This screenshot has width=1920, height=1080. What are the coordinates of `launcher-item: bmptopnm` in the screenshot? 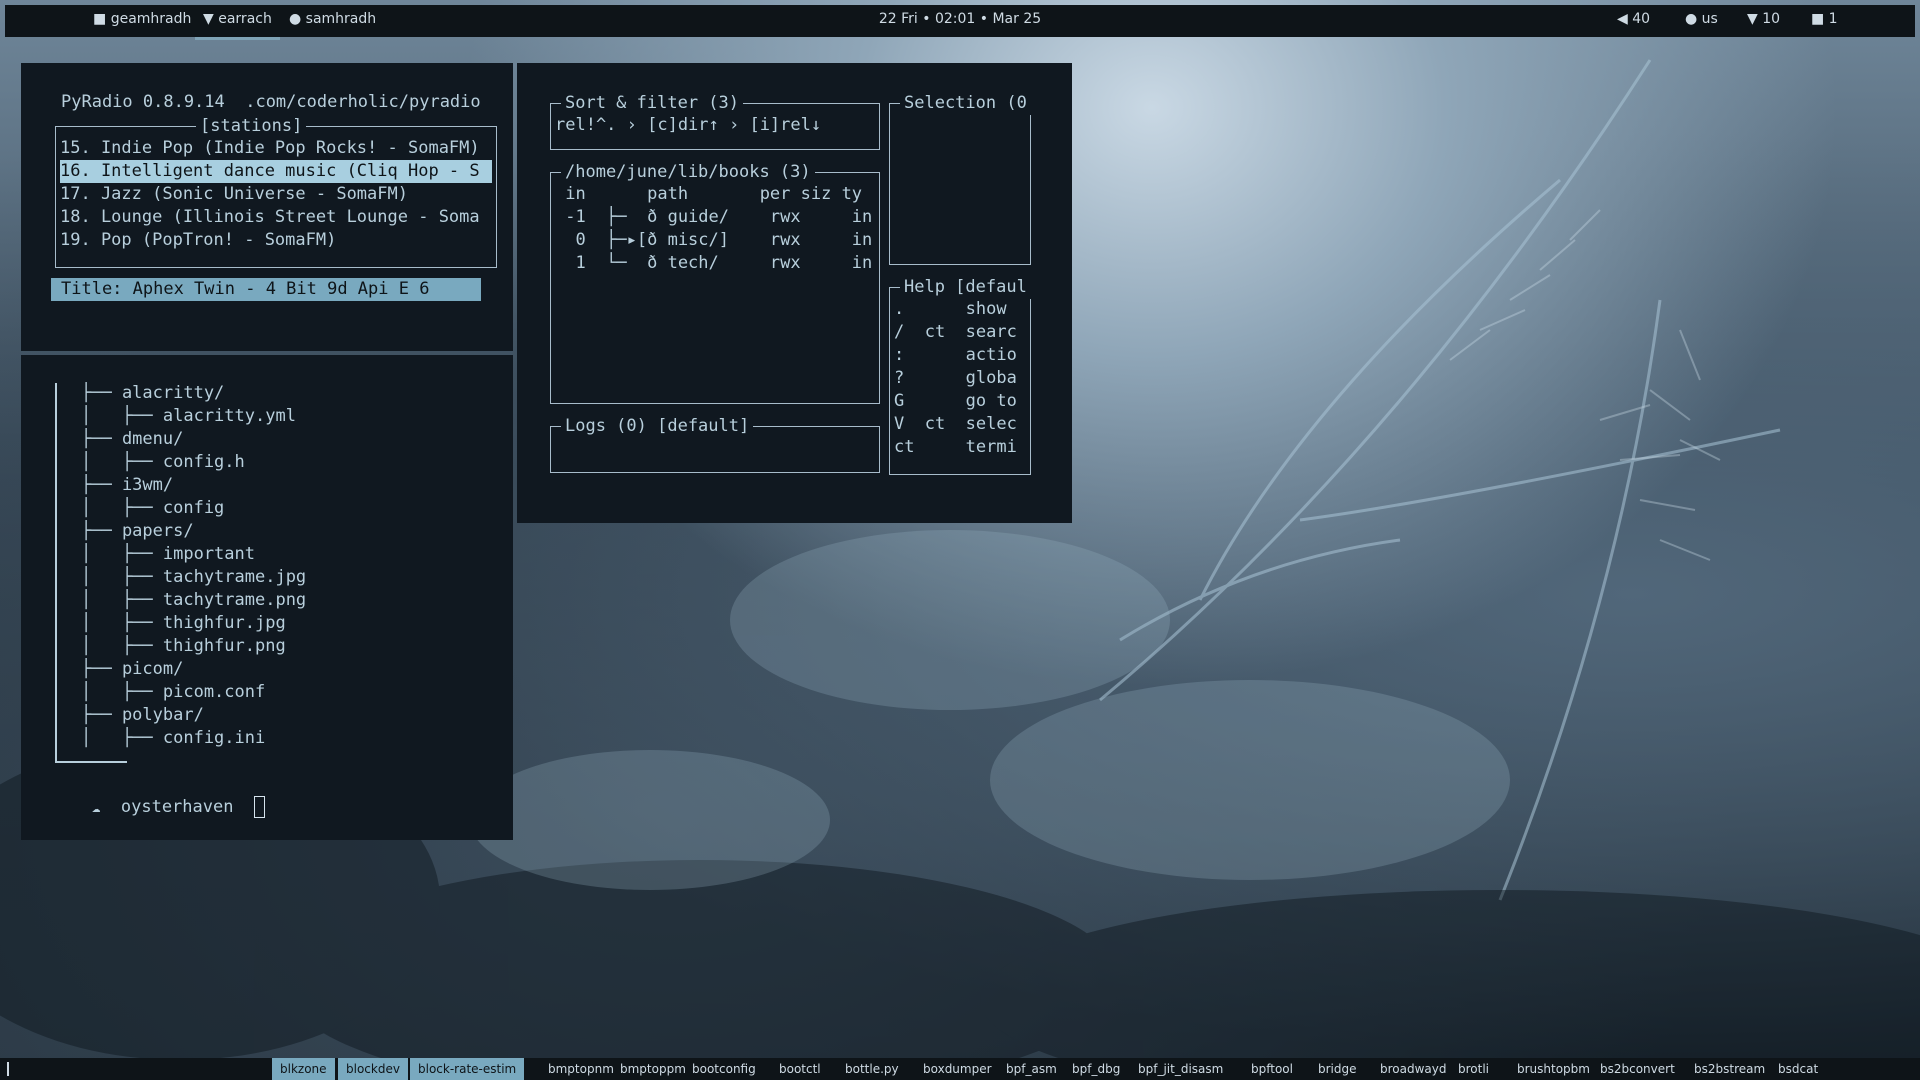 It's located at (581, 1069).